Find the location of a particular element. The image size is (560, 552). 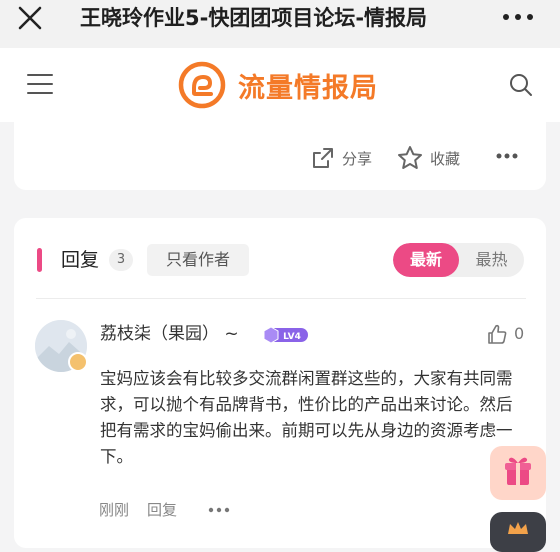

gift-floating-button is located at coordinates (518, 473).